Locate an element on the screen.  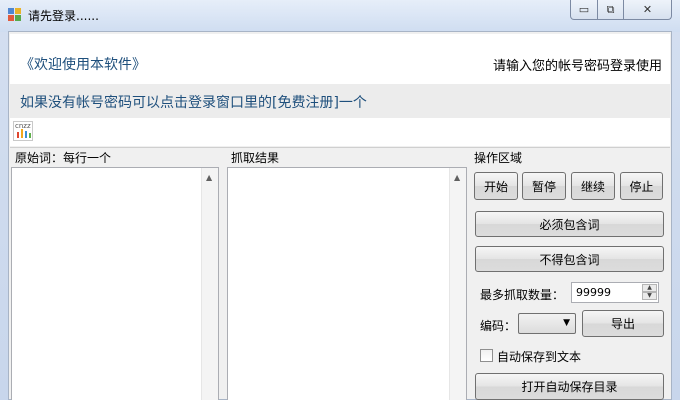
start-button: 开始 is located at coordinates (496, 186).